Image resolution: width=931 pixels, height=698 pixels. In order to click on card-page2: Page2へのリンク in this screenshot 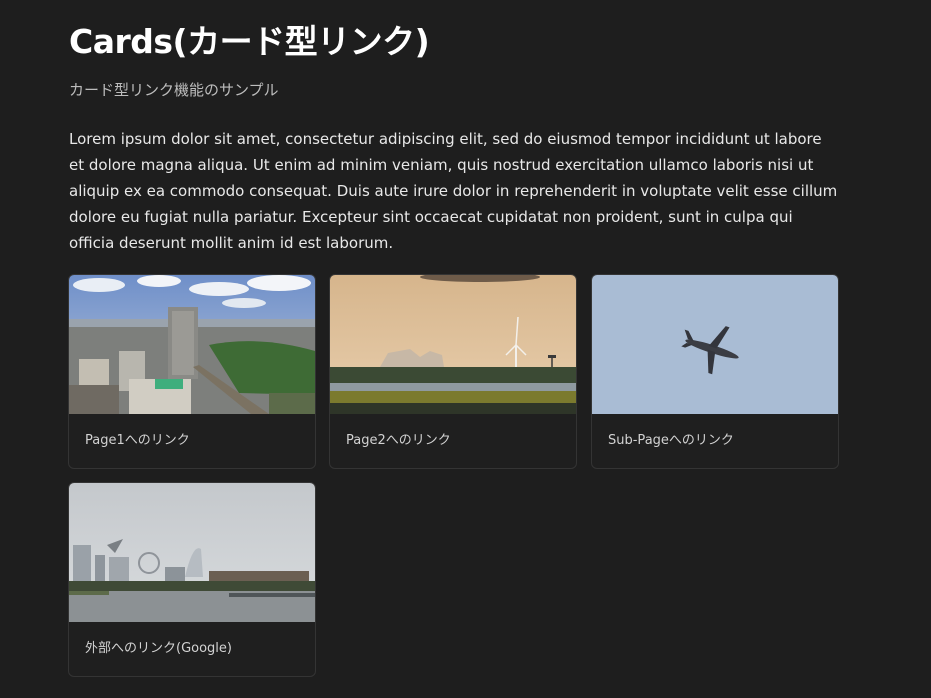, I will do `click(453, 371)`.